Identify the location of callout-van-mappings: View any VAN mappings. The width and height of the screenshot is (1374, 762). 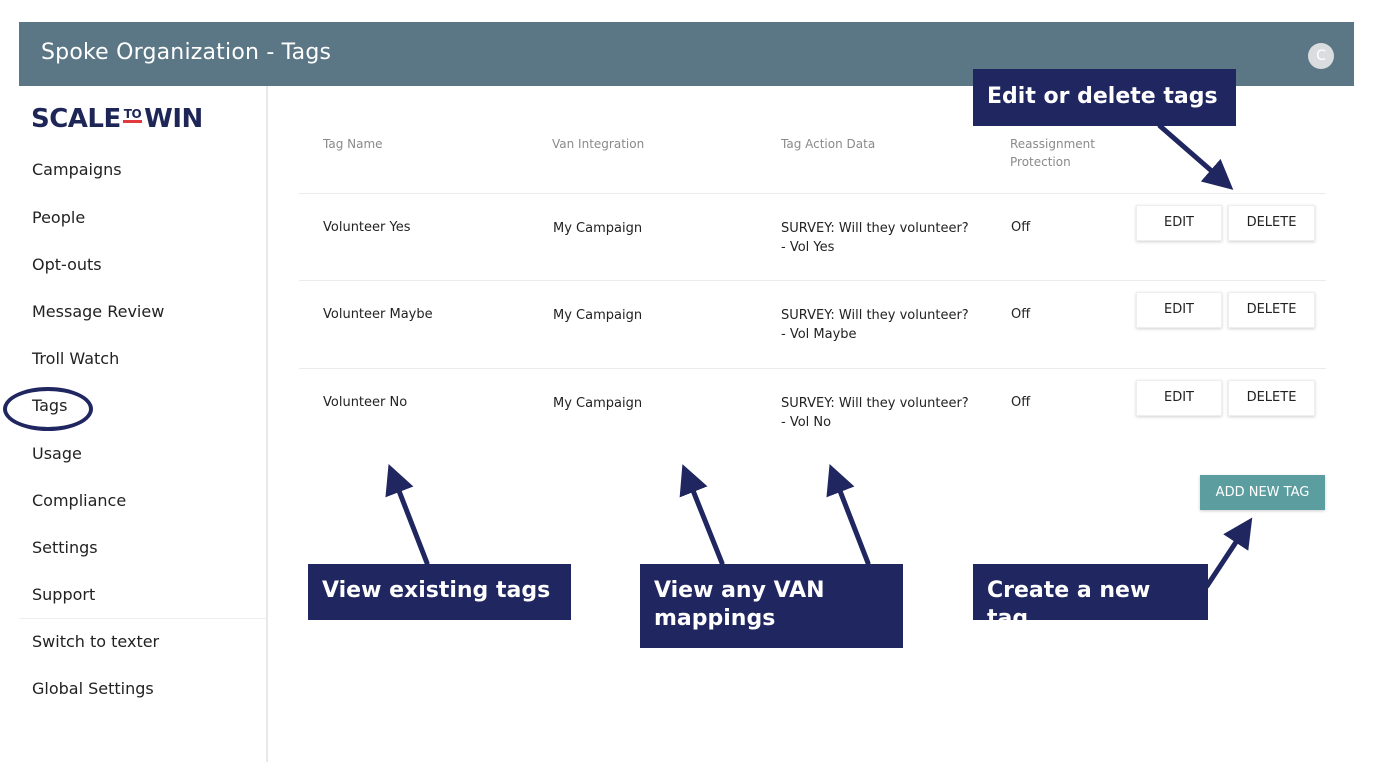
(771, 606).